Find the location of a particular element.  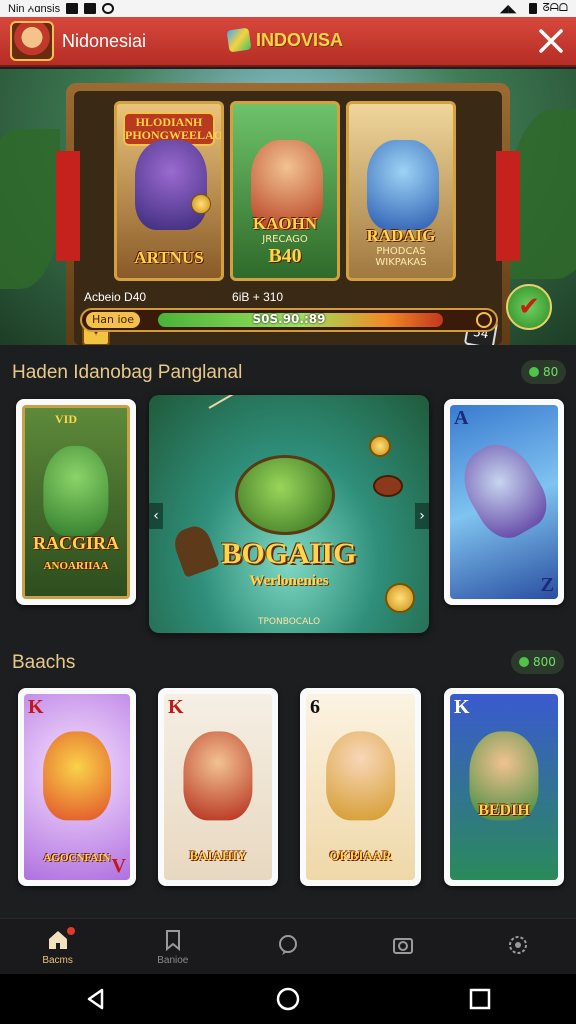

ribbon-right is located at coordinates (508, 206).